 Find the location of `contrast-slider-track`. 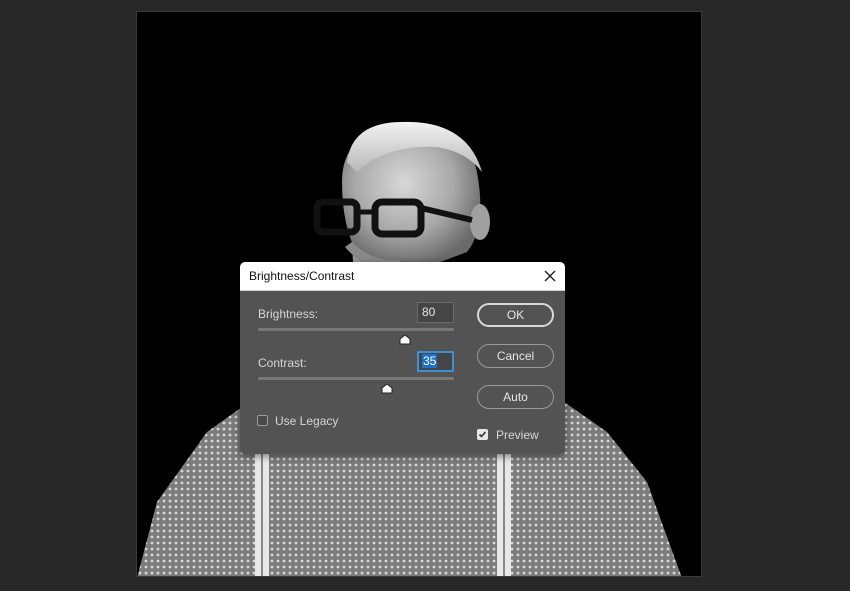

contrast-slider-track is located at coordinates (356, 378).